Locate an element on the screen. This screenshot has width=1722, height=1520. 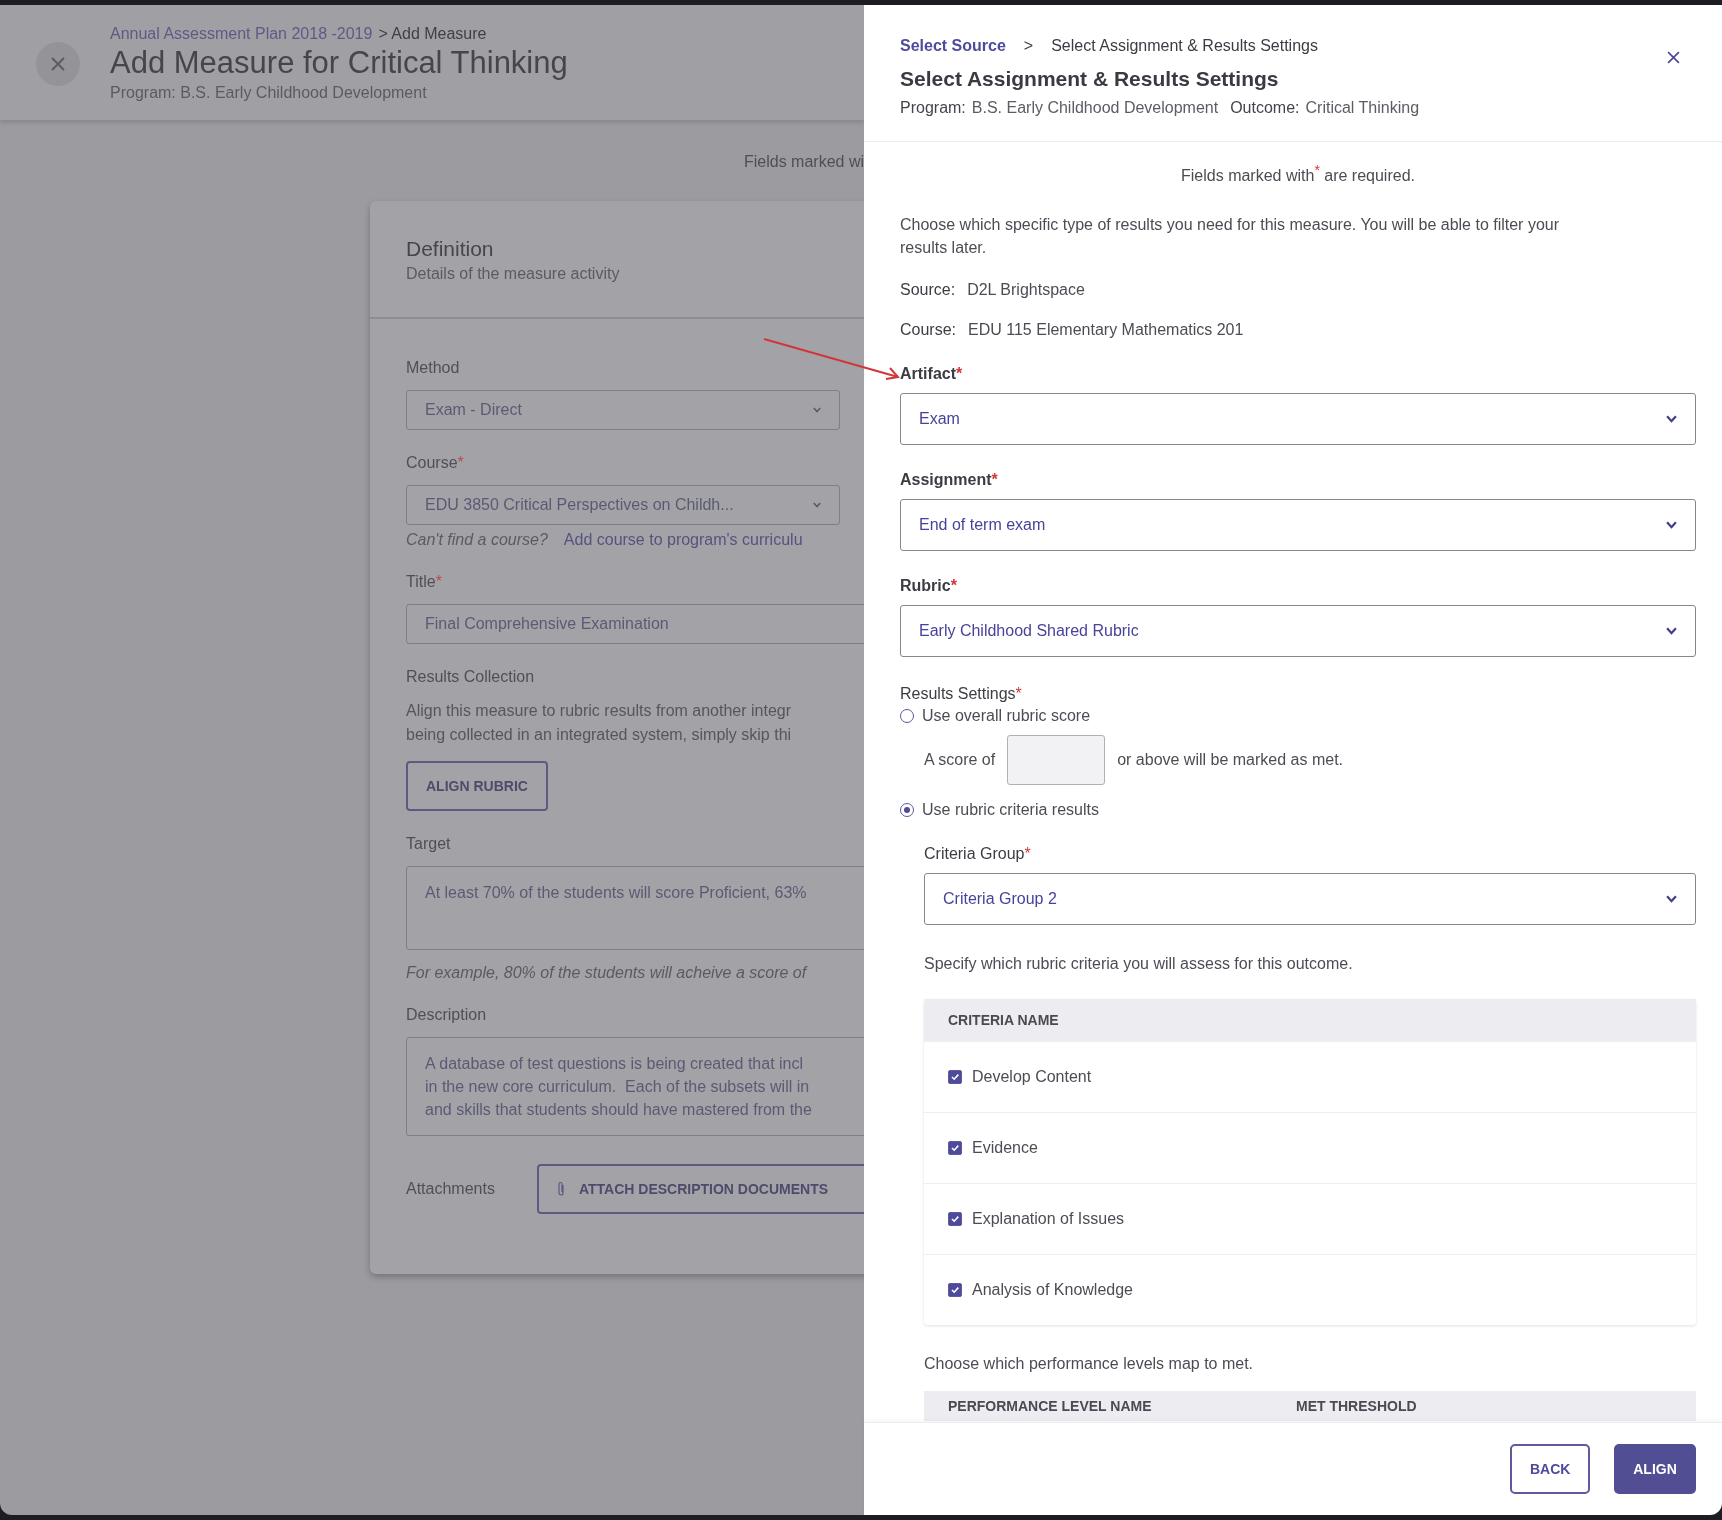
radio-option: Use overall rubric score is located at coordinates (1298, 716).